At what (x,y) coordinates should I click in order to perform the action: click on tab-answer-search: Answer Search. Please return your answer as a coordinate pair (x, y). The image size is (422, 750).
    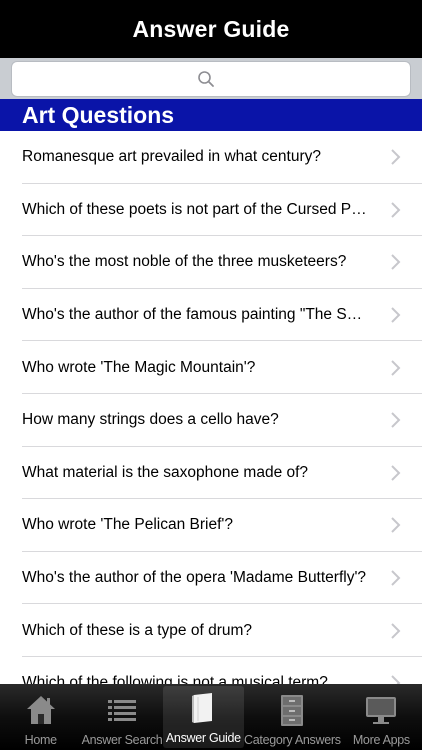
    Looking at the image, I should click on (122, 717).